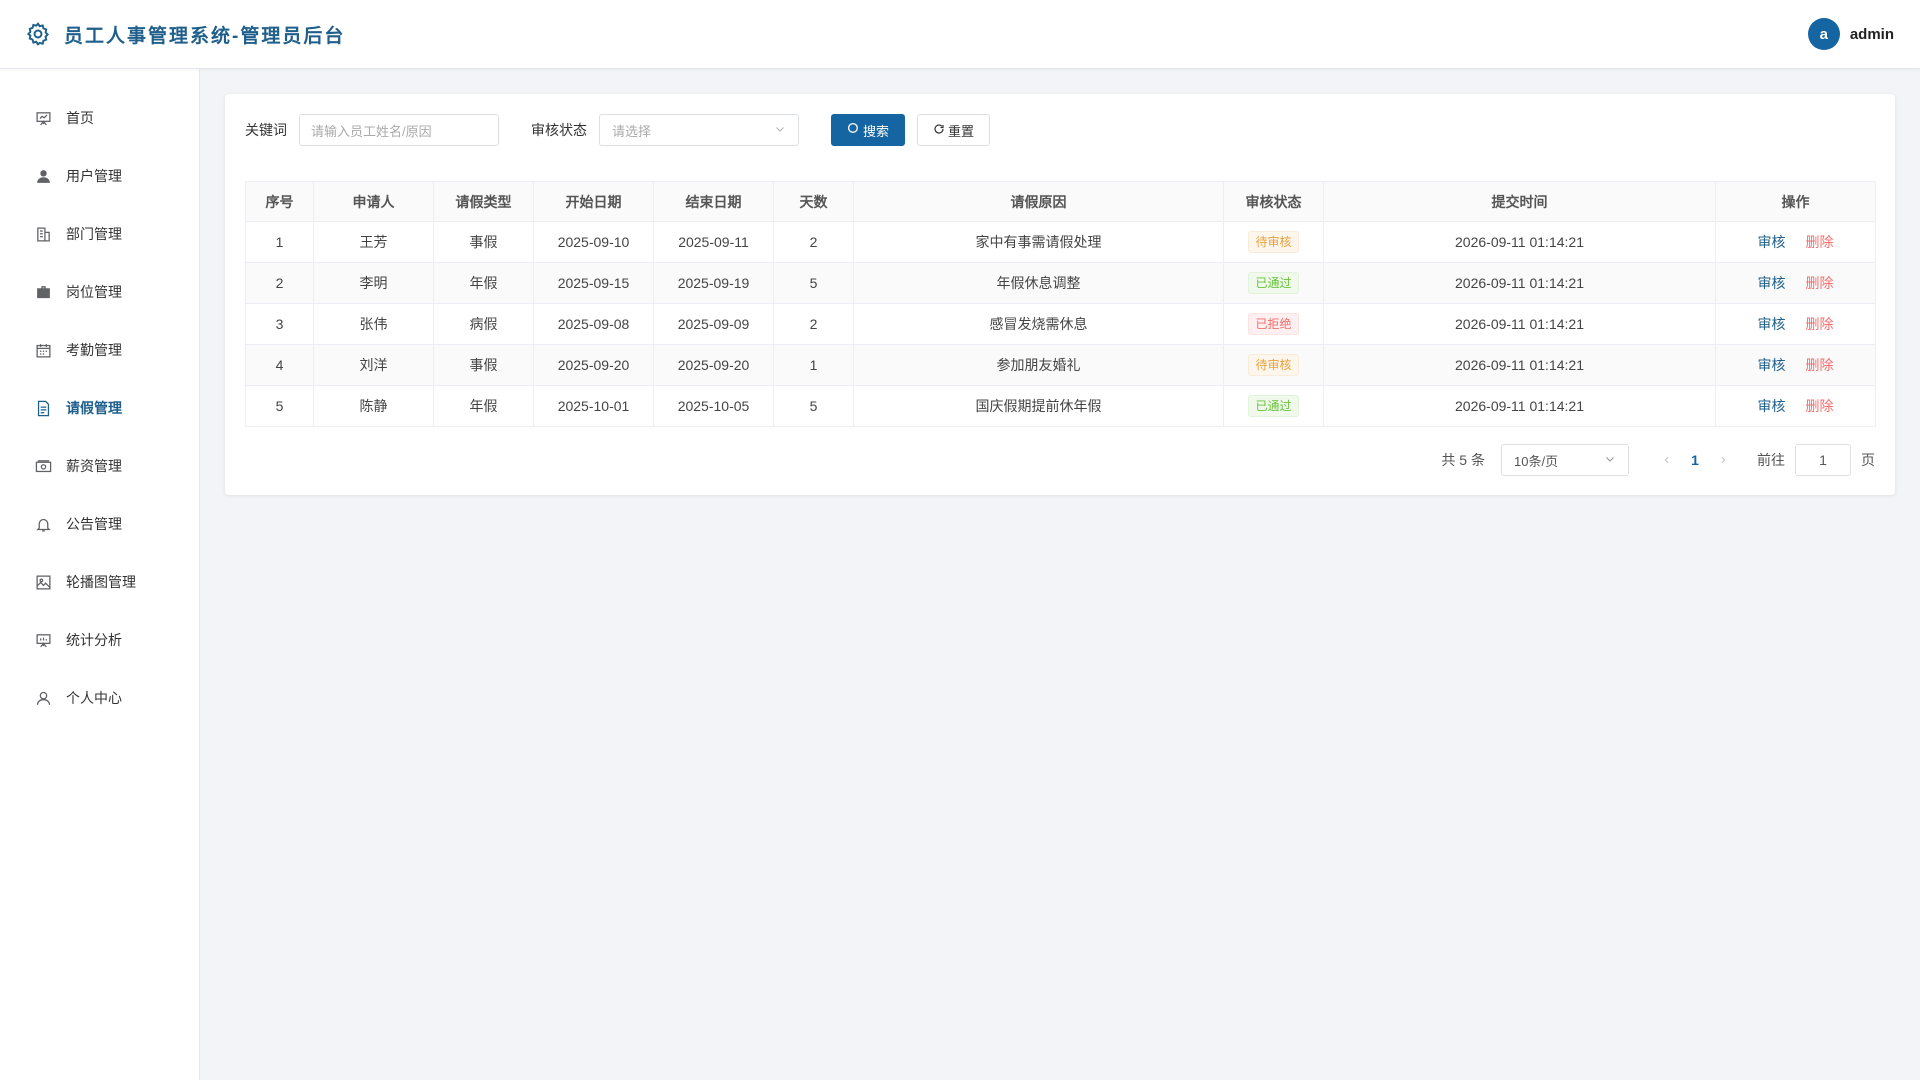 The image size is (1920, 1080). Describe the element at coordinates (1823, 34) in the screenshot. I see `avatar: a` at that location.